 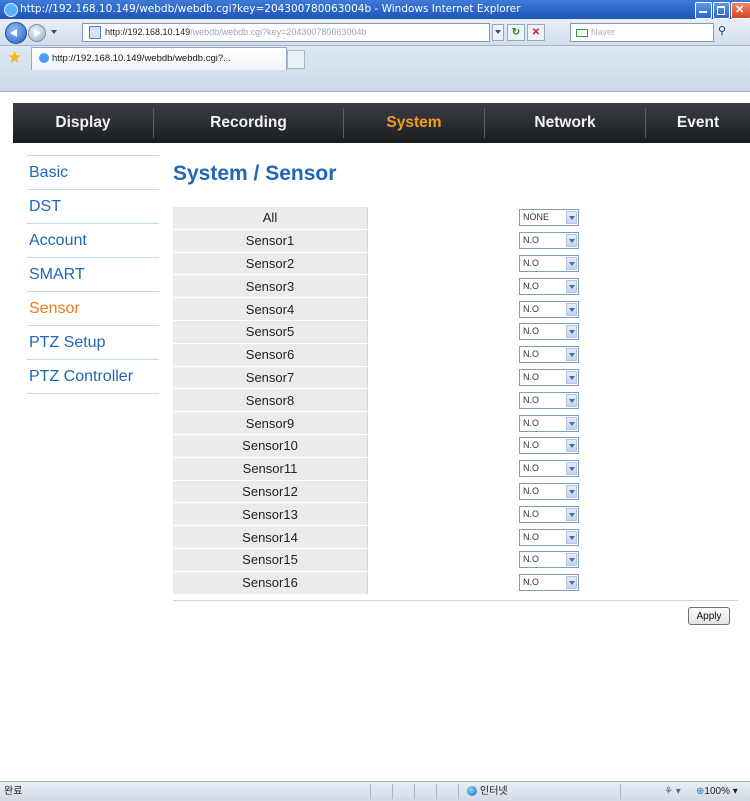 What do you see at coordinates (698, 123) in the screenshot?
I see `nav-event: Event` at bounding box center [698, 123].